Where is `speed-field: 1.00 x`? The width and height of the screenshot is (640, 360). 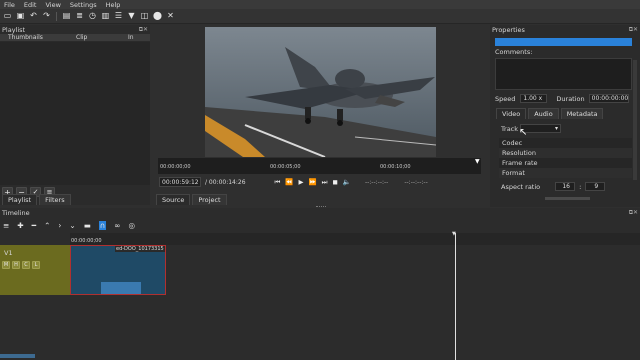 speed-field: 1.00 x is located at coordinates (534, 98).